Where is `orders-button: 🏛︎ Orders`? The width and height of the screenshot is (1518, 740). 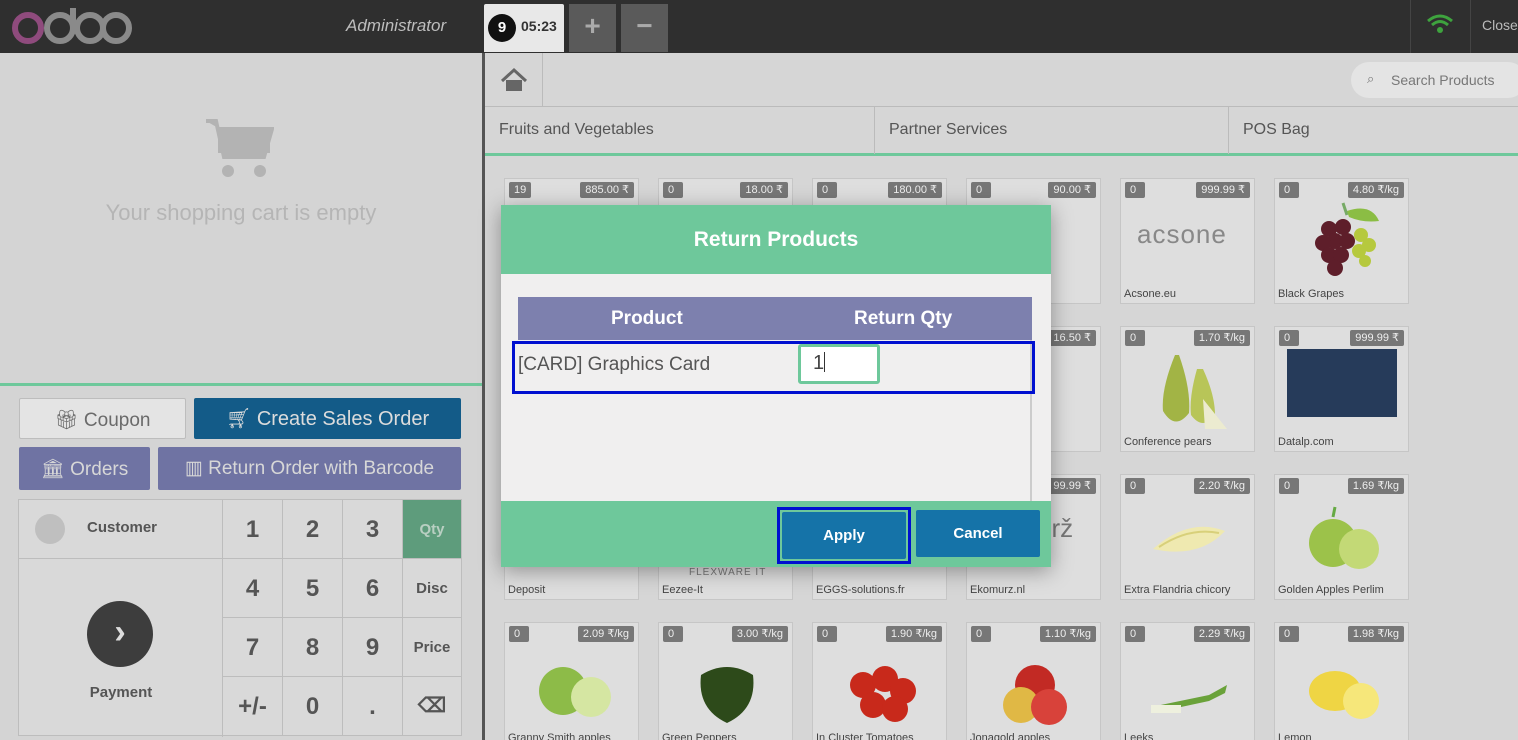 orders-button: 🏛︎ Orders is located at coordinates (84, 468).